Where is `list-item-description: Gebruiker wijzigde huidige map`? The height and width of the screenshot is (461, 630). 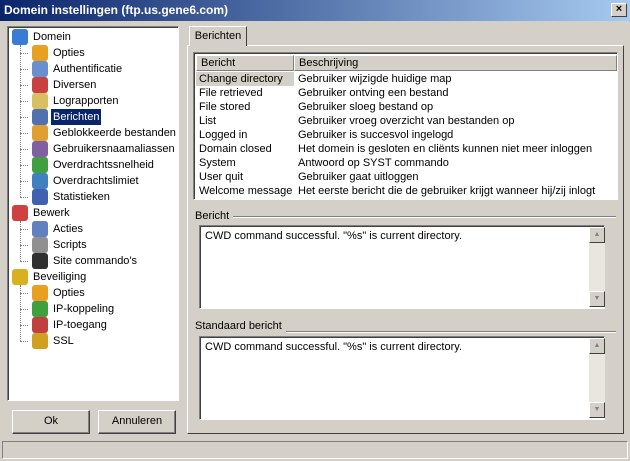 list-item-description: Gebruiker wijzigde huidige map is located at coordinates (375, 79).